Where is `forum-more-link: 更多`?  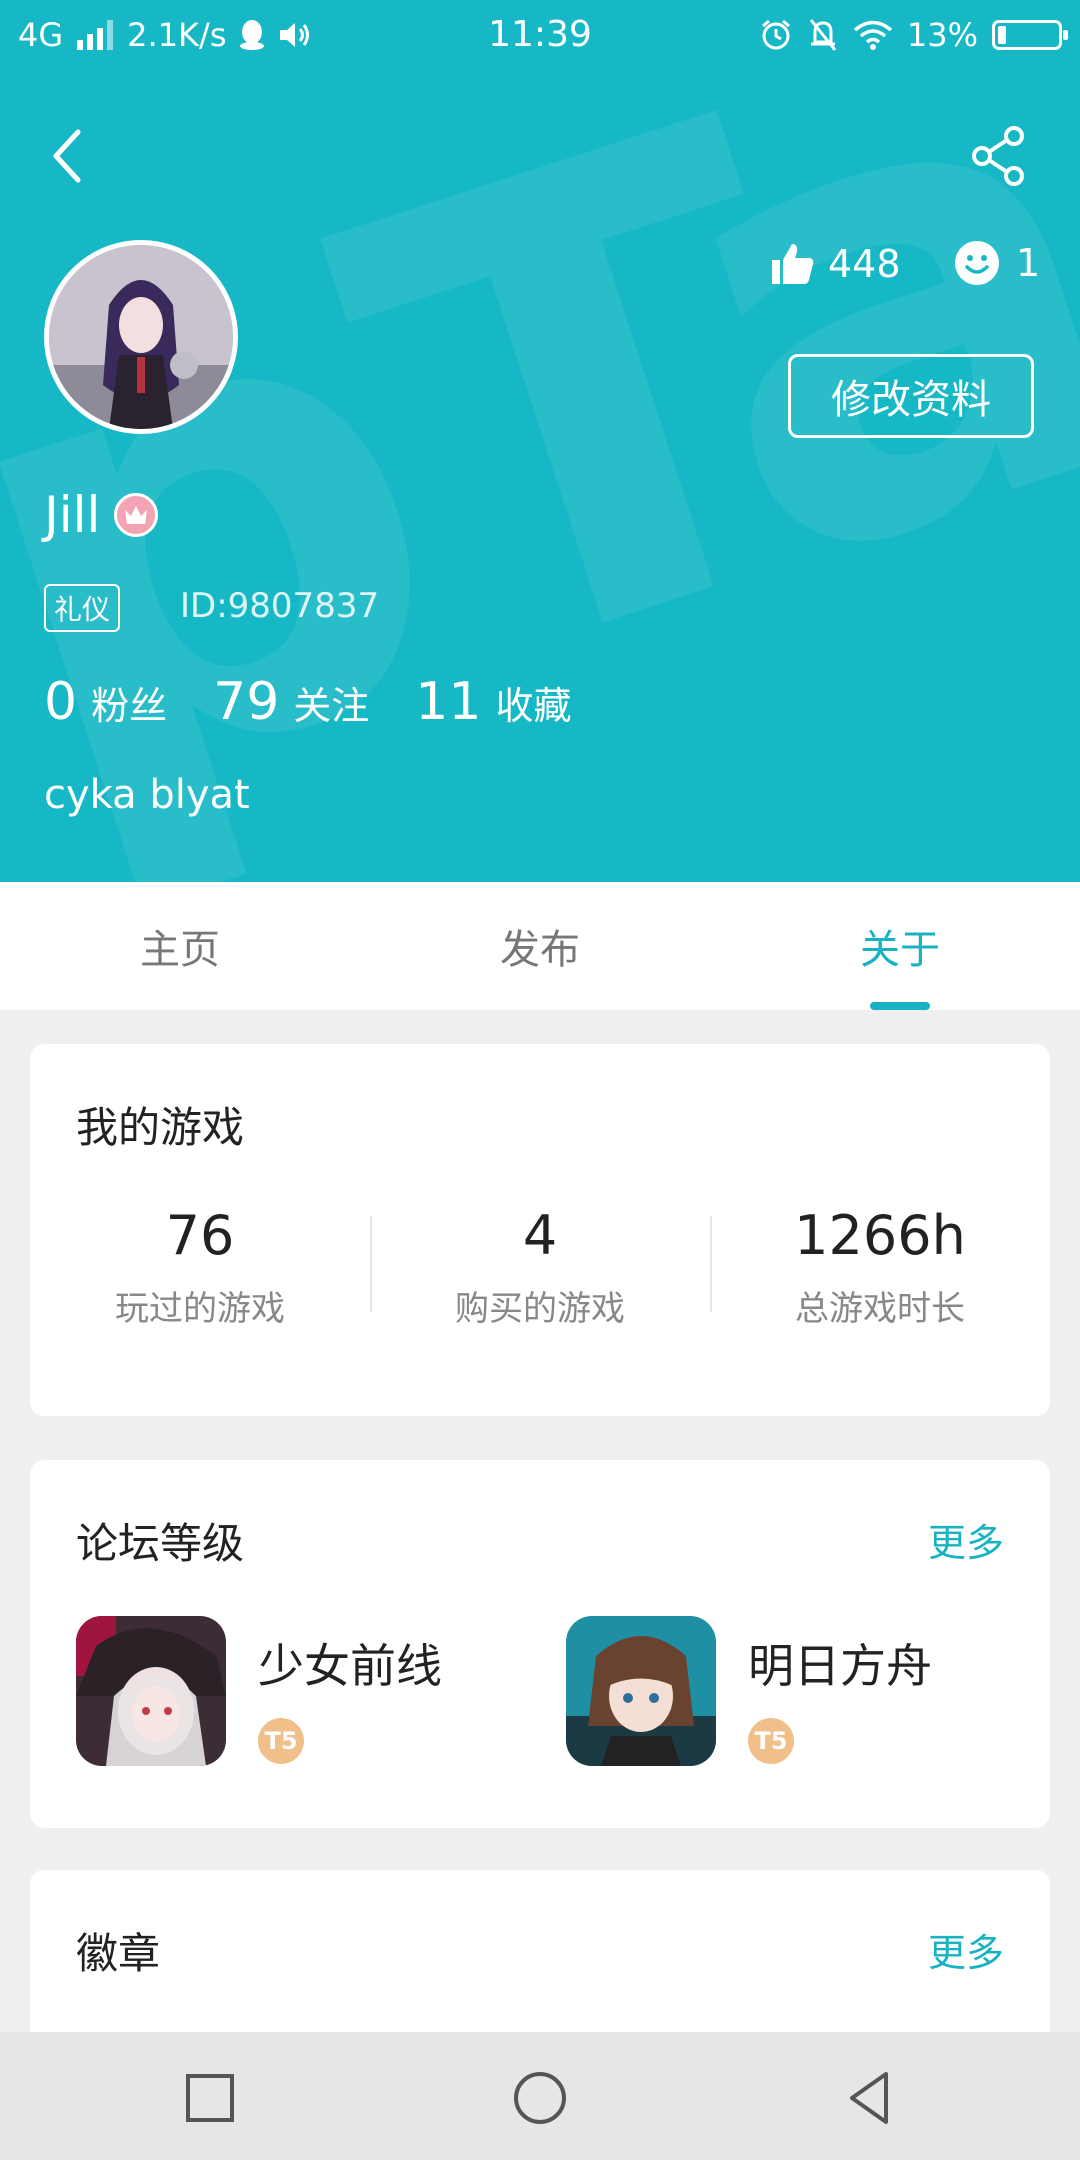
forum-more-link: 更多 is located at coordinates (966, 1539).